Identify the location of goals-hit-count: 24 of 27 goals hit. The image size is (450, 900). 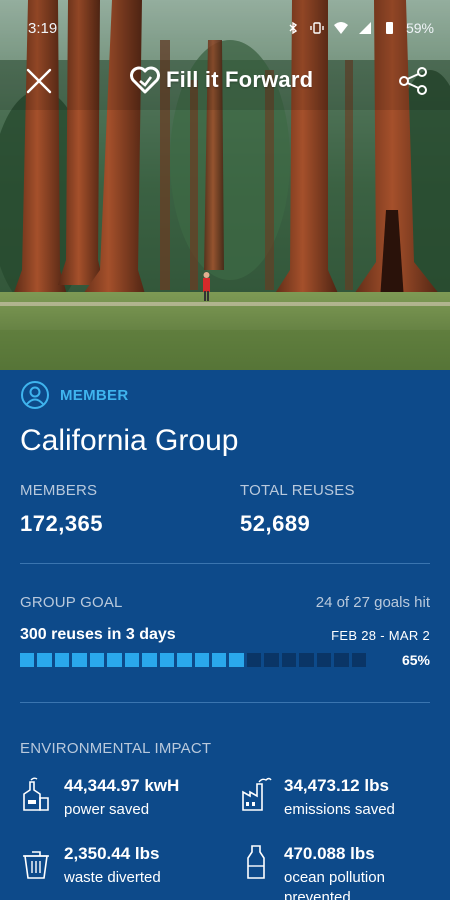
(372, 602).